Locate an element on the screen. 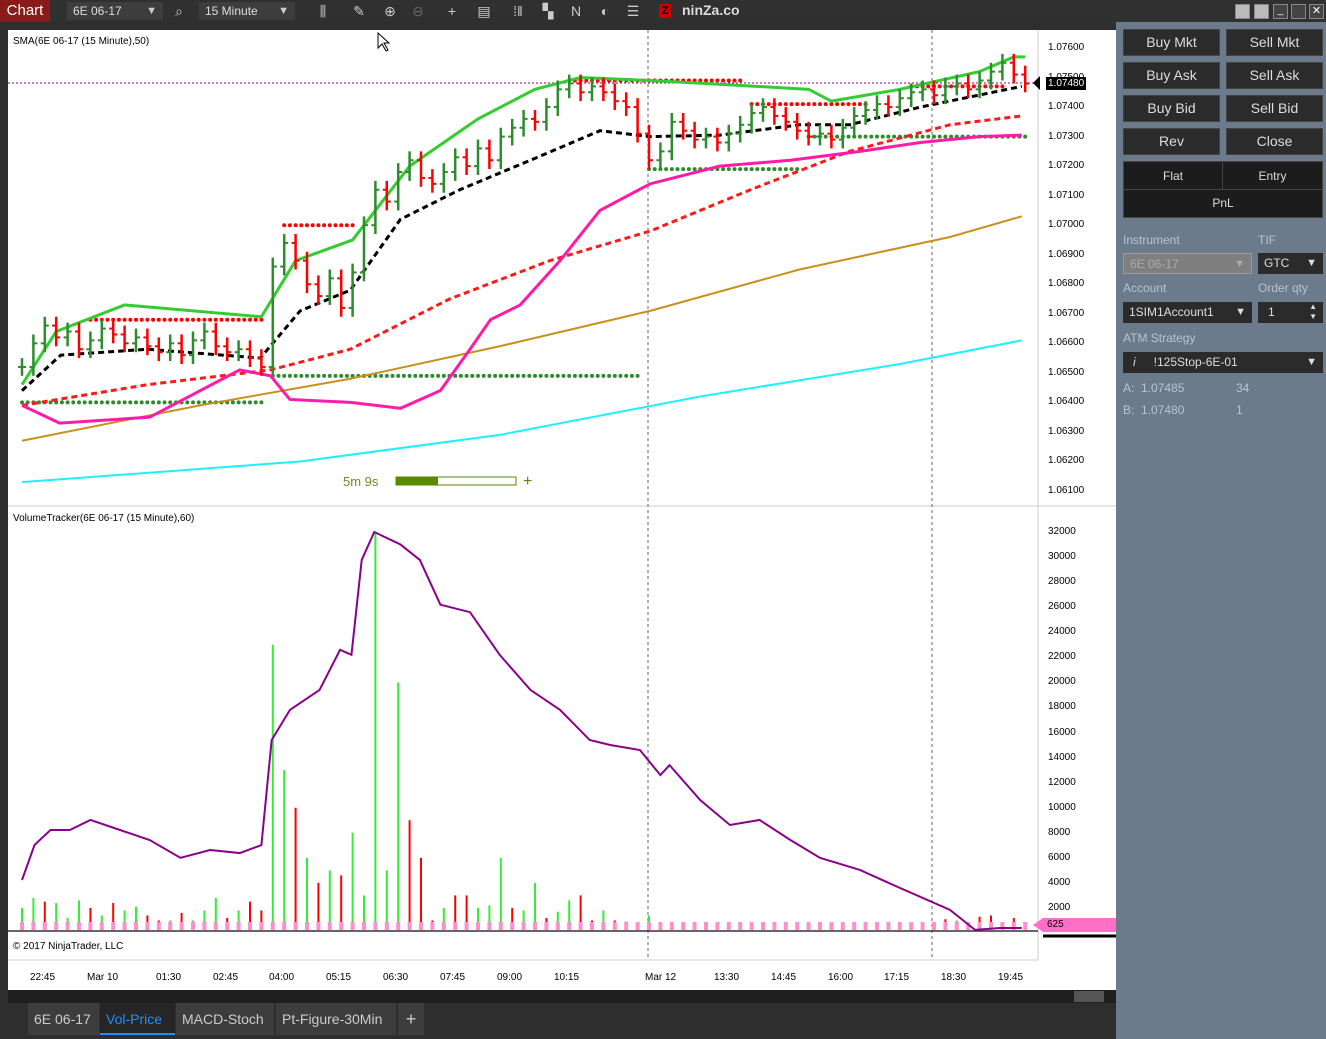  time-axis-tick: 17:15 is located at coordinates (897, 977).